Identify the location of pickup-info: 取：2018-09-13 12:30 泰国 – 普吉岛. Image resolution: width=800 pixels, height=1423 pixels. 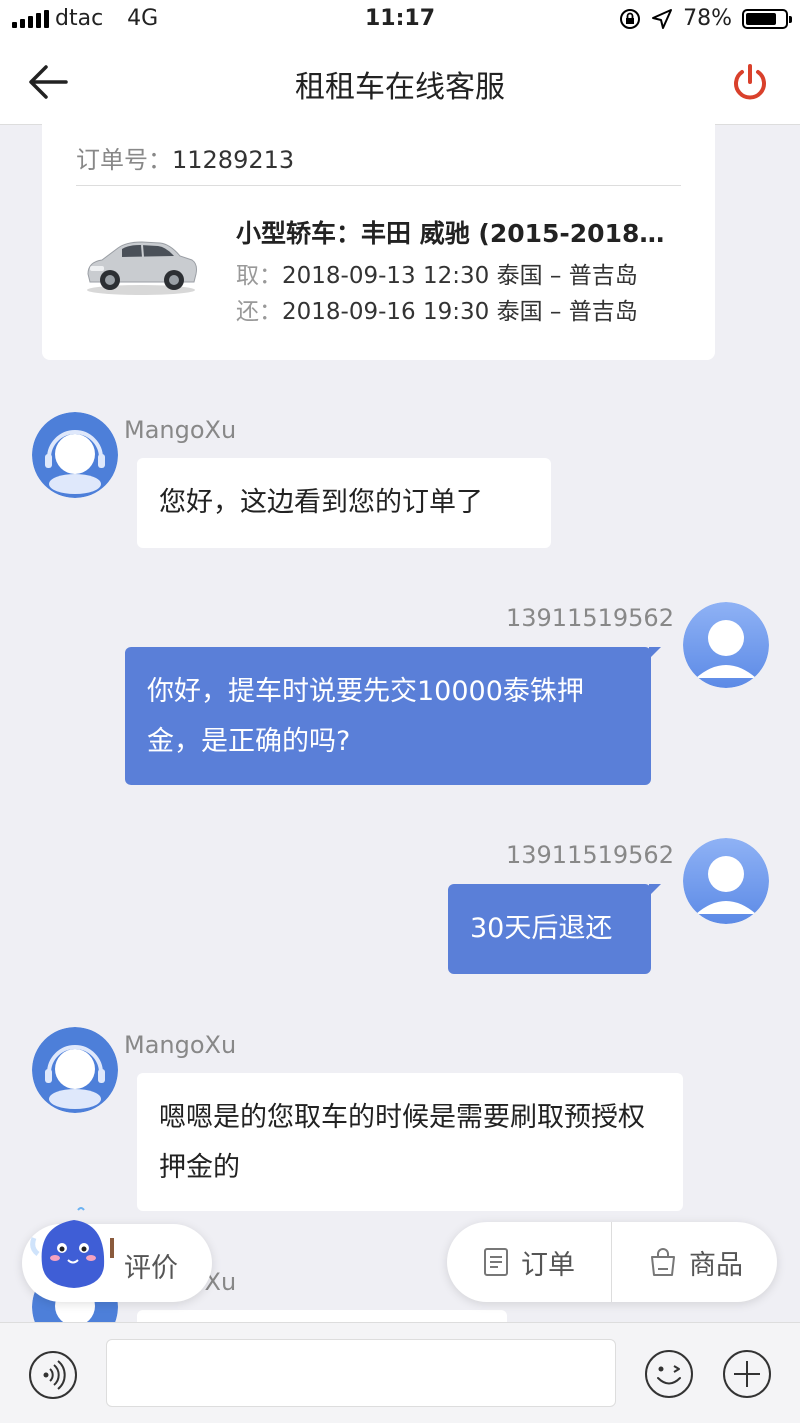
(437, 273).